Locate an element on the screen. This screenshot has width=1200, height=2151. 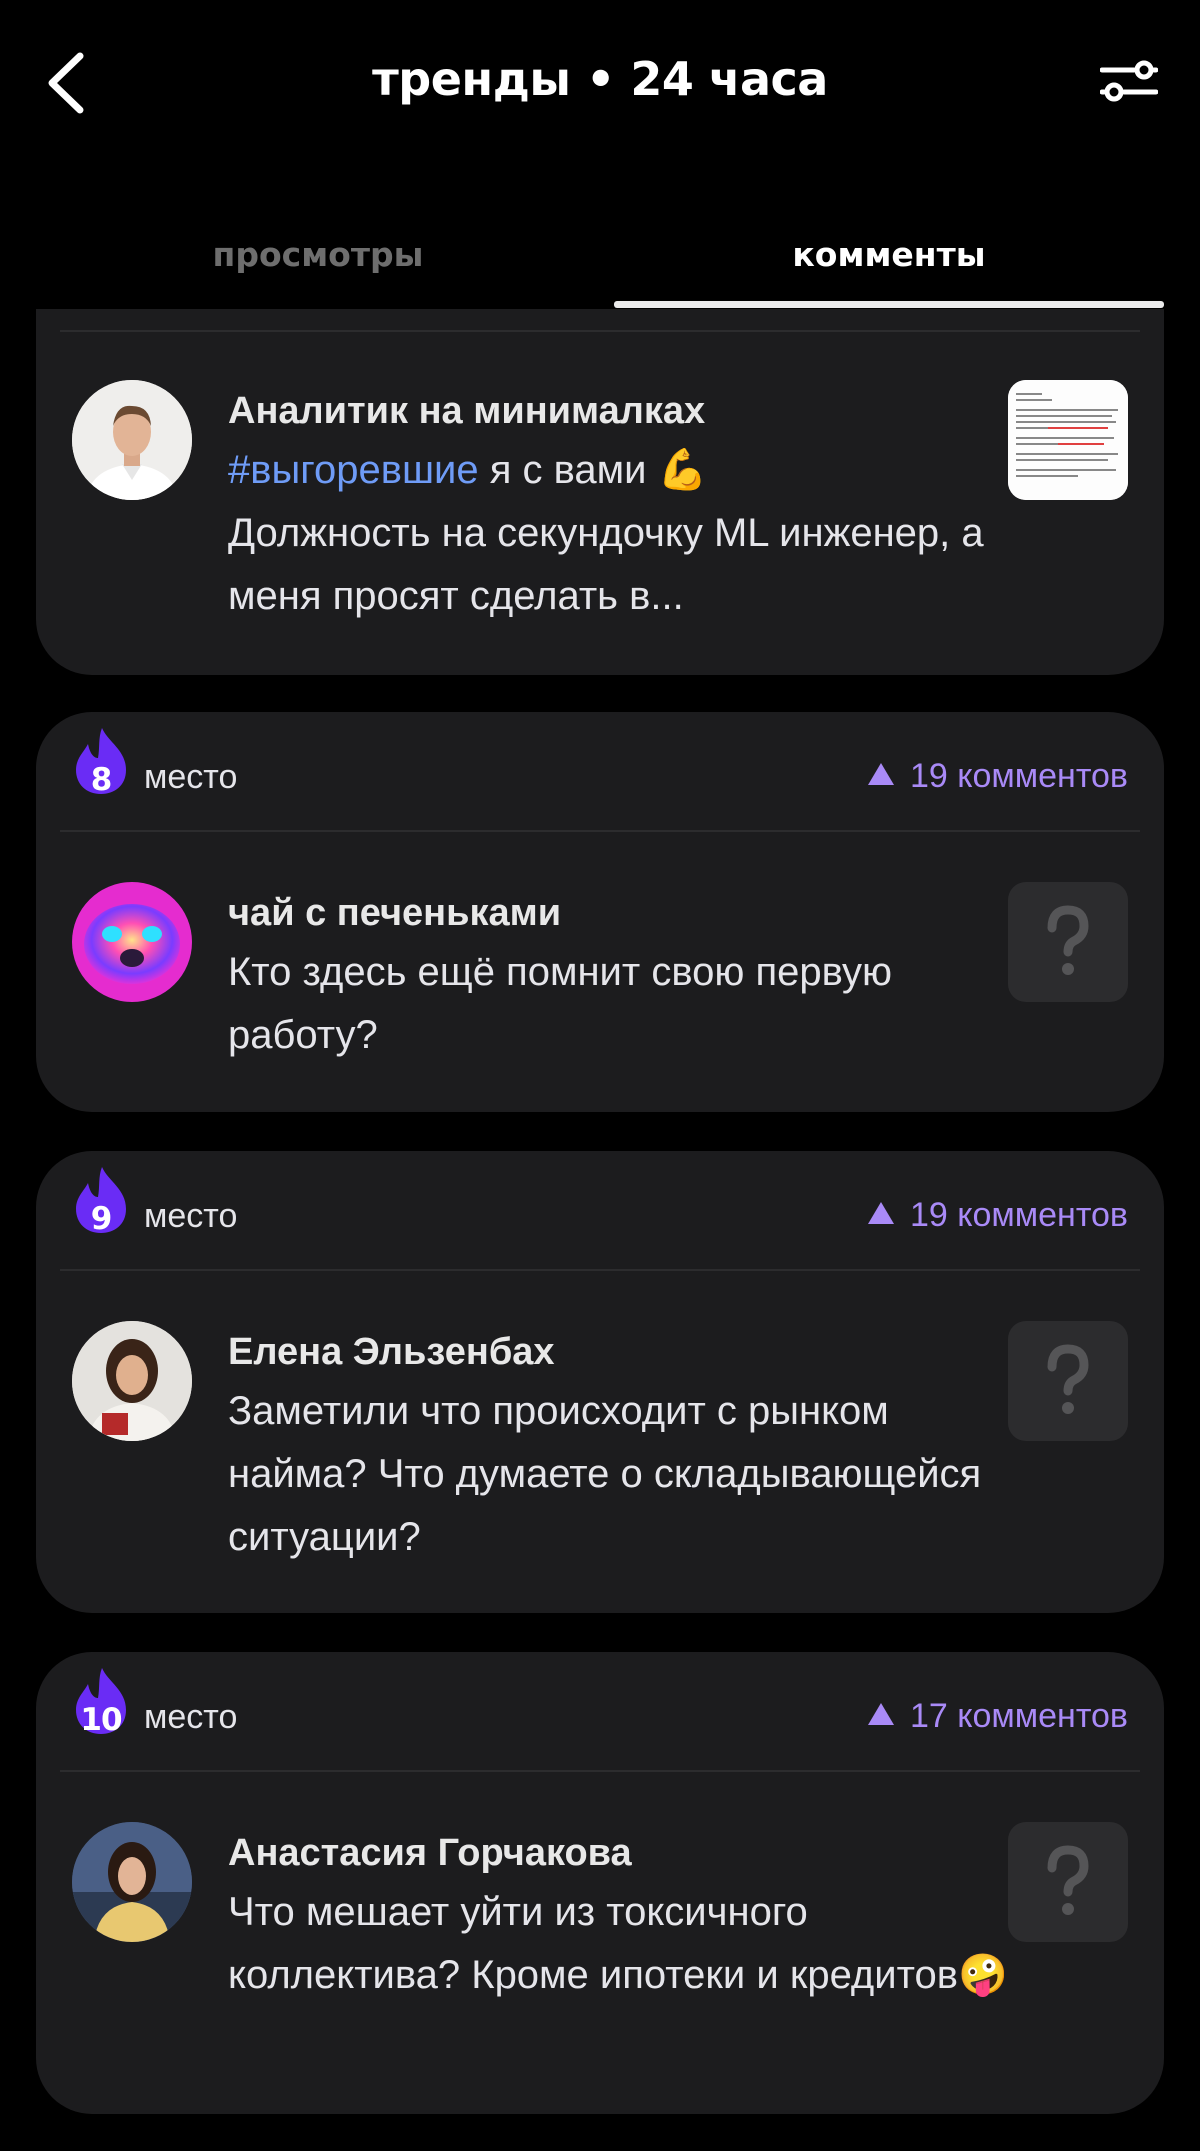
page-title: тренды • 24 часа is located at coordinates (600, 79).